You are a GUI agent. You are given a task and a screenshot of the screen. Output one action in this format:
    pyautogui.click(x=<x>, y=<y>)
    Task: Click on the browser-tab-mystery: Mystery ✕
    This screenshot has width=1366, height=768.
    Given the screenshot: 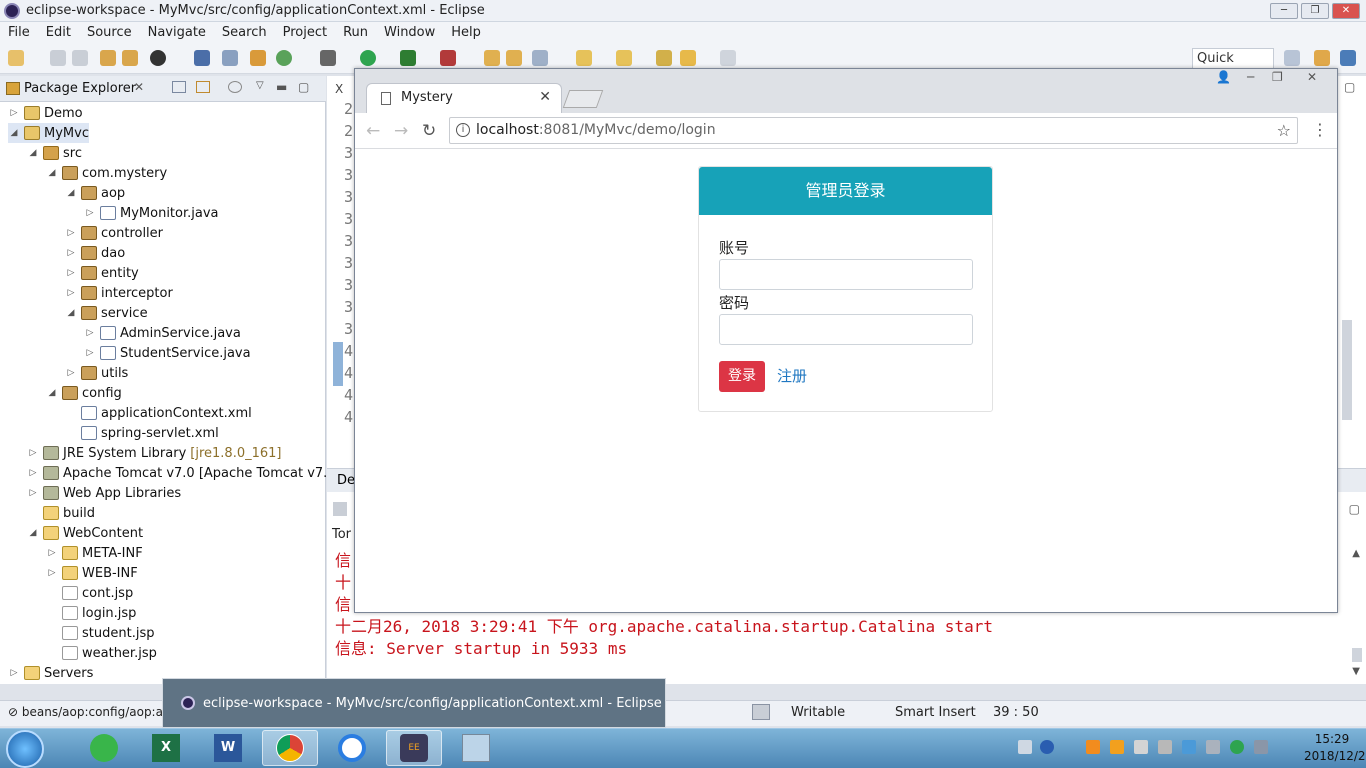 What is the action you would take?
    pyautogui.click(x=464, y=98)
    